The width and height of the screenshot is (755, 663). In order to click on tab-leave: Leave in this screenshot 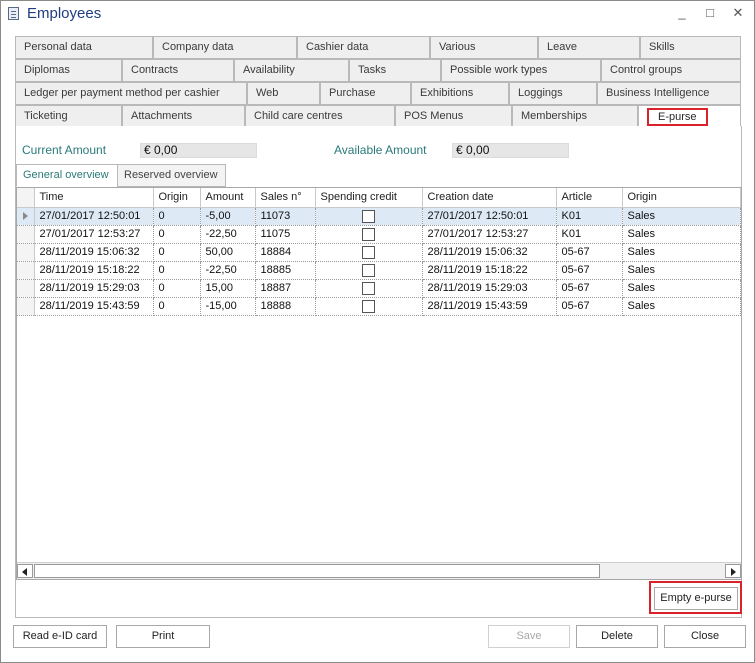, I will do `click(589, 47)`.